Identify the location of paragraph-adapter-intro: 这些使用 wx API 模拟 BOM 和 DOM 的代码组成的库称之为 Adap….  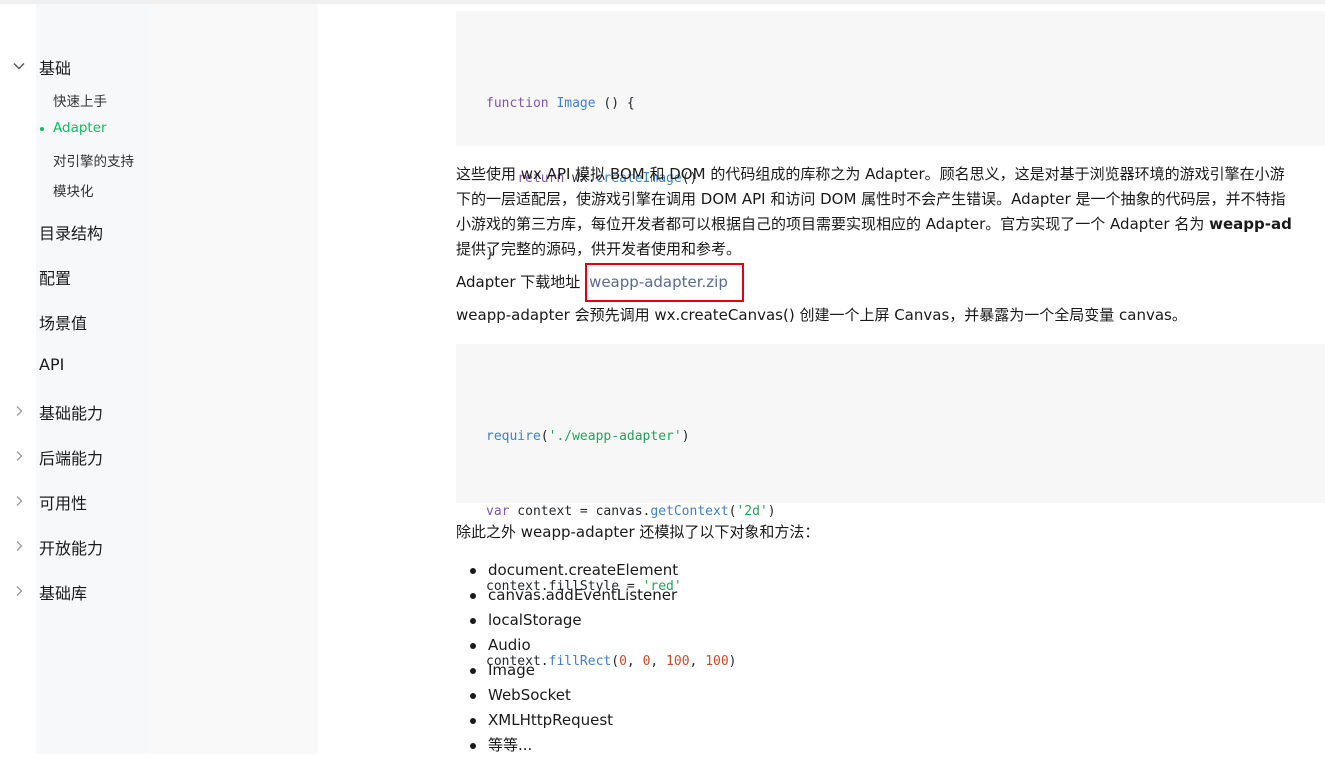
(874, 212).